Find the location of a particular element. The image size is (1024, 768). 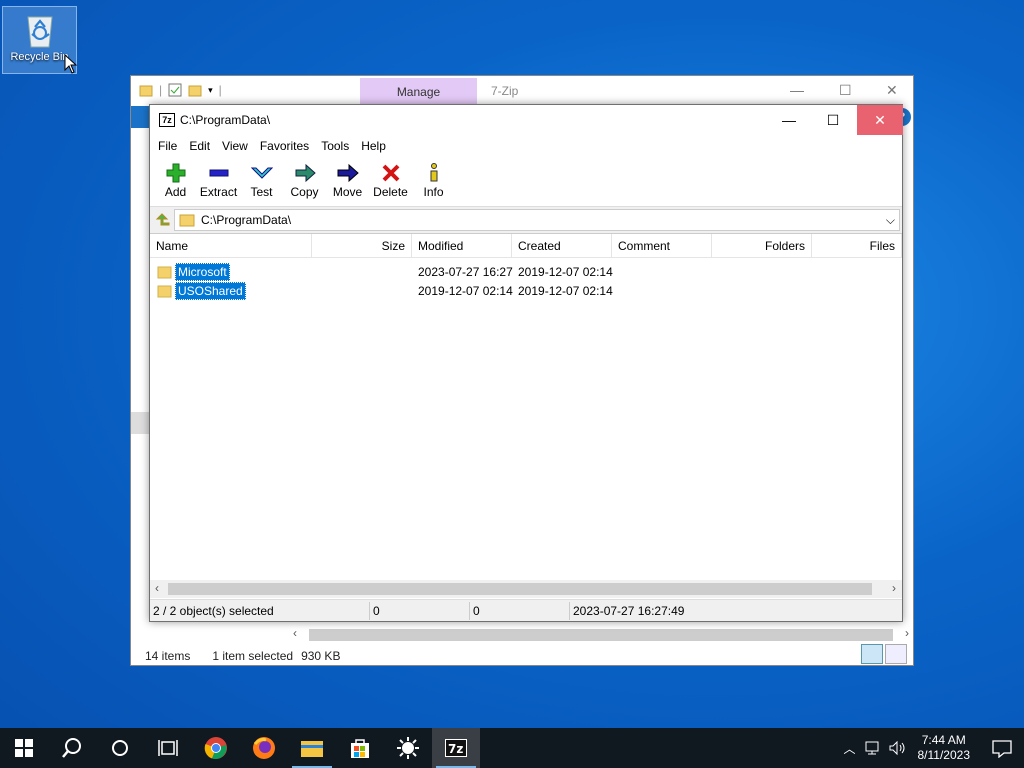

explorer-maximize-button: ☐ is located at coordinates (845, 90).